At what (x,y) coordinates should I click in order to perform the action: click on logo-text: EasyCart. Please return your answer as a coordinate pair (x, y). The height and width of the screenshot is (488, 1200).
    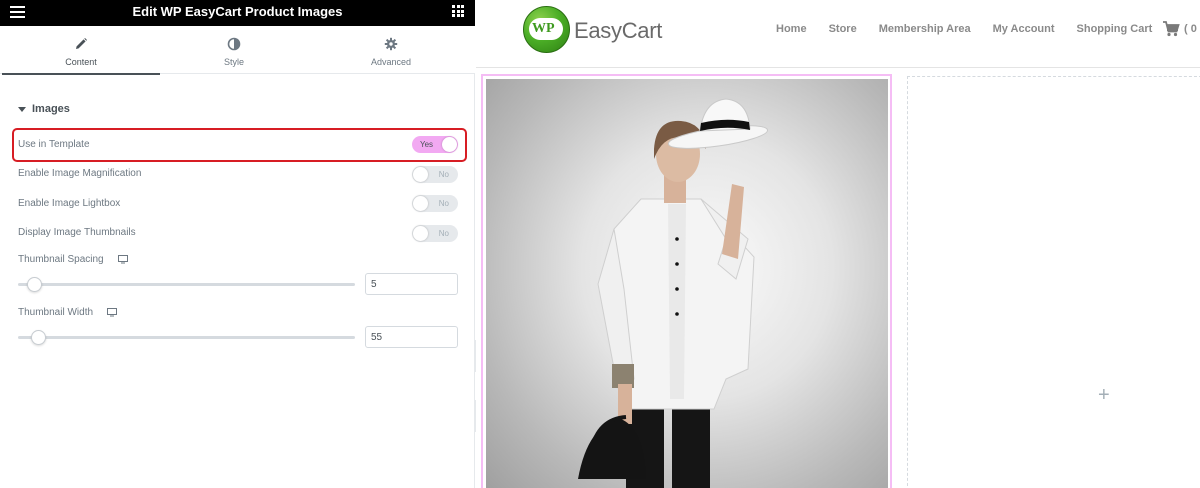
    Looking at the image, I should click on (618, 30).